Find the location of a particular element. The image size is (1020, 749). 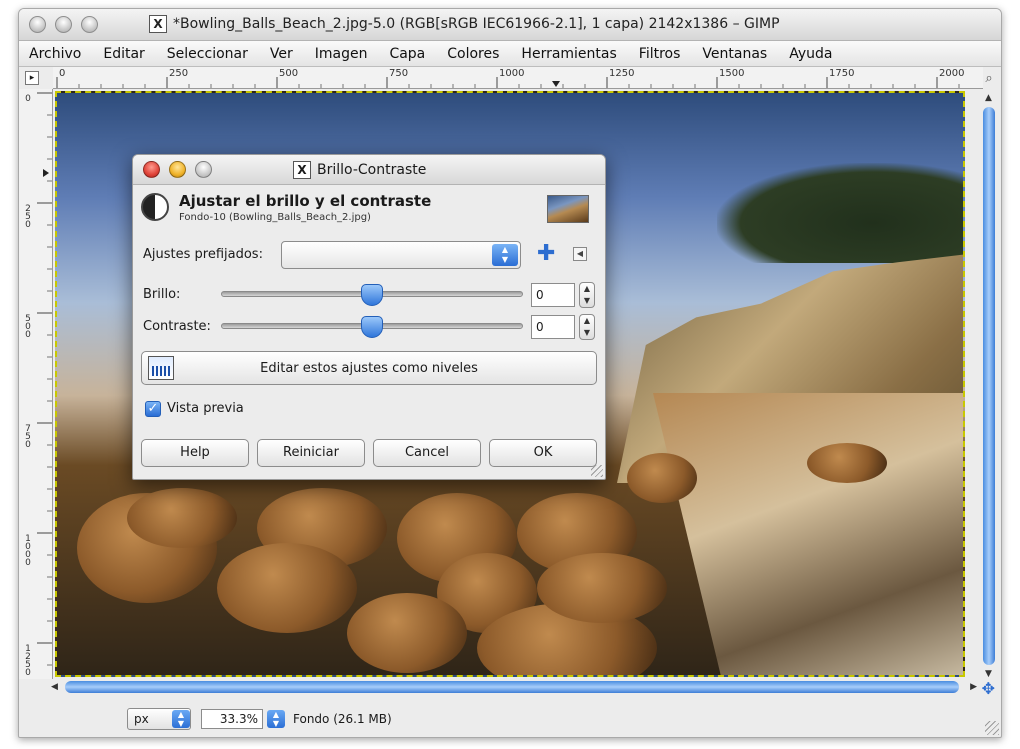

contrast-slider is located at coordinates (372, 327).